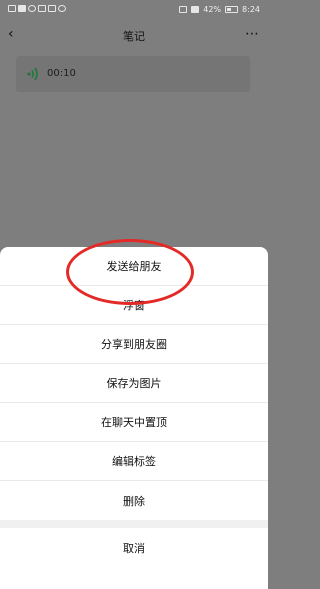  I want to click on more-options-icon: ⋯, so click(252, 34).